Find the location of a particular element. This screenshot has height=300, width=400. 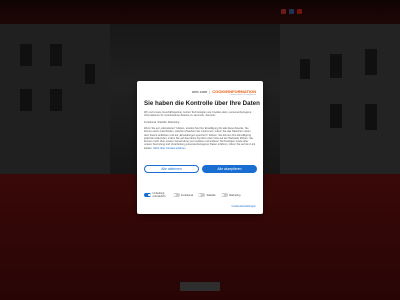

toggle-label: Statistik is located at coordinates (211, 195).